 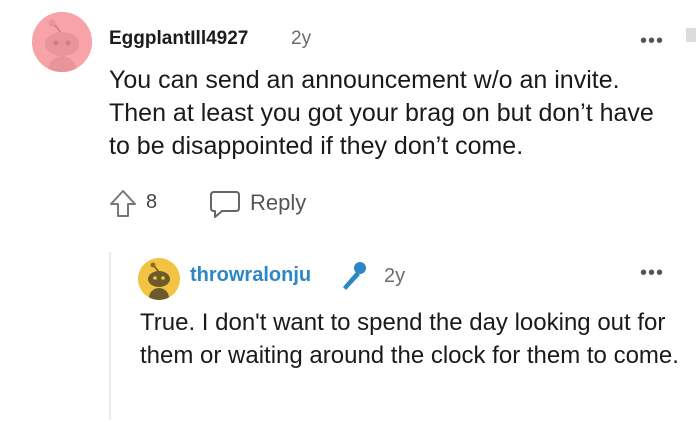 What do you see at coordinates (178, 39) in the screenshot?
I see `comment-username: EggplantIll4927` at bounding box center [178, 39].